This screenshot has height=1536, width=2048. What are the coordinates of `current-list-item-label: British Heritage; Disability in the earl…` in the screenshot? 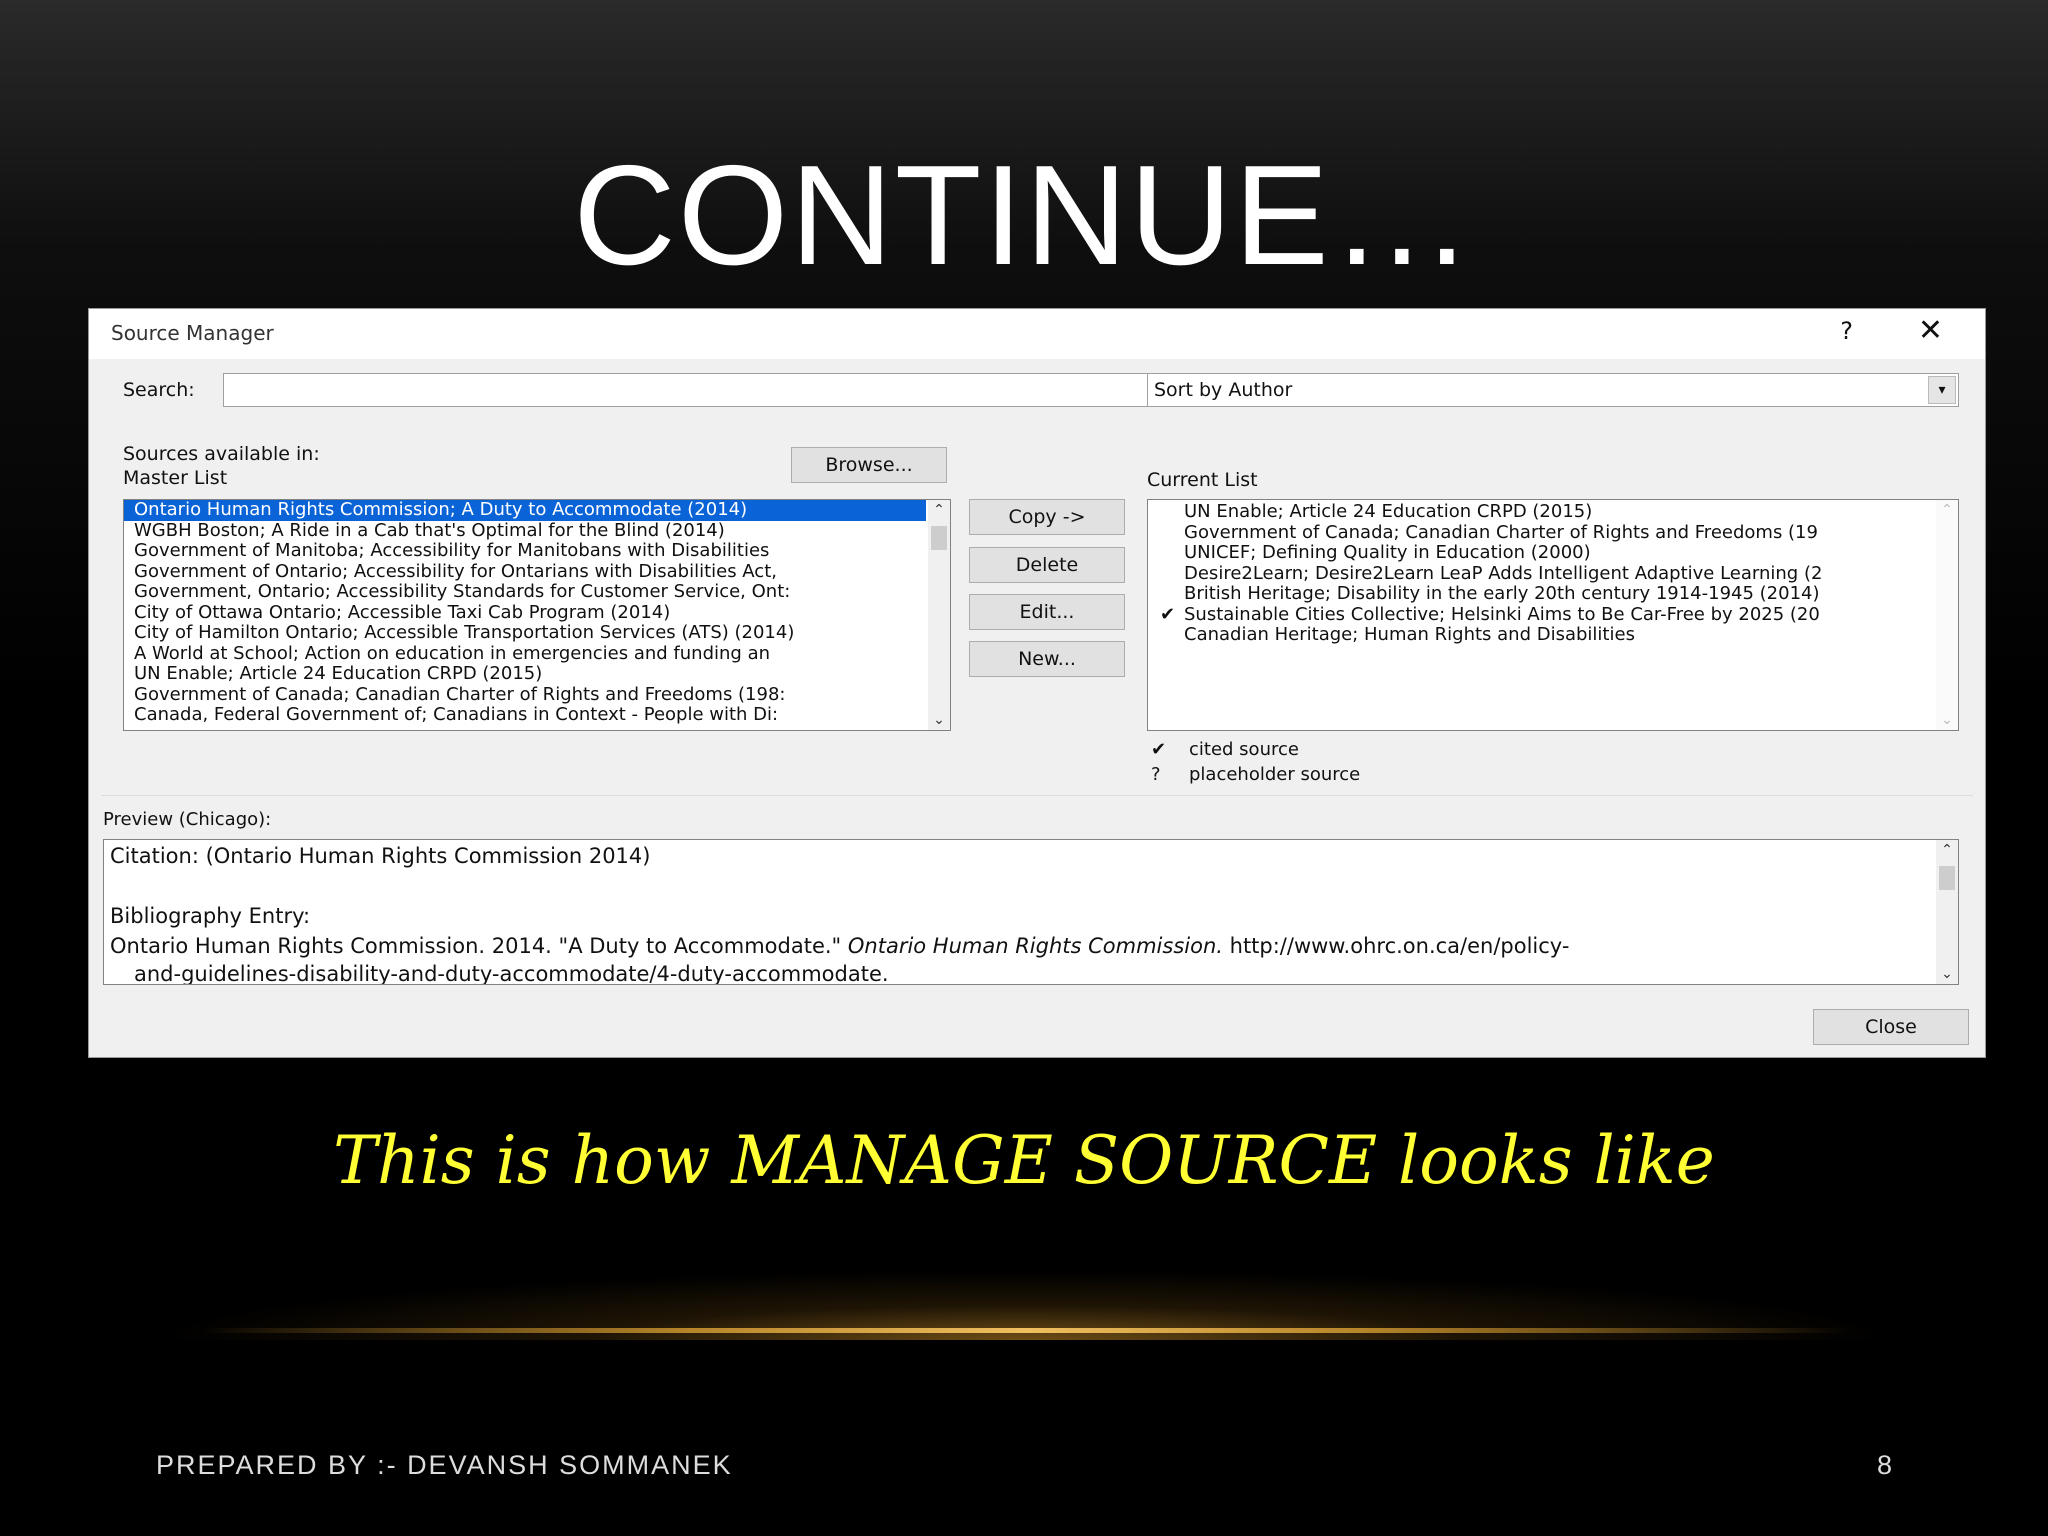 It's located at (1502, 594).